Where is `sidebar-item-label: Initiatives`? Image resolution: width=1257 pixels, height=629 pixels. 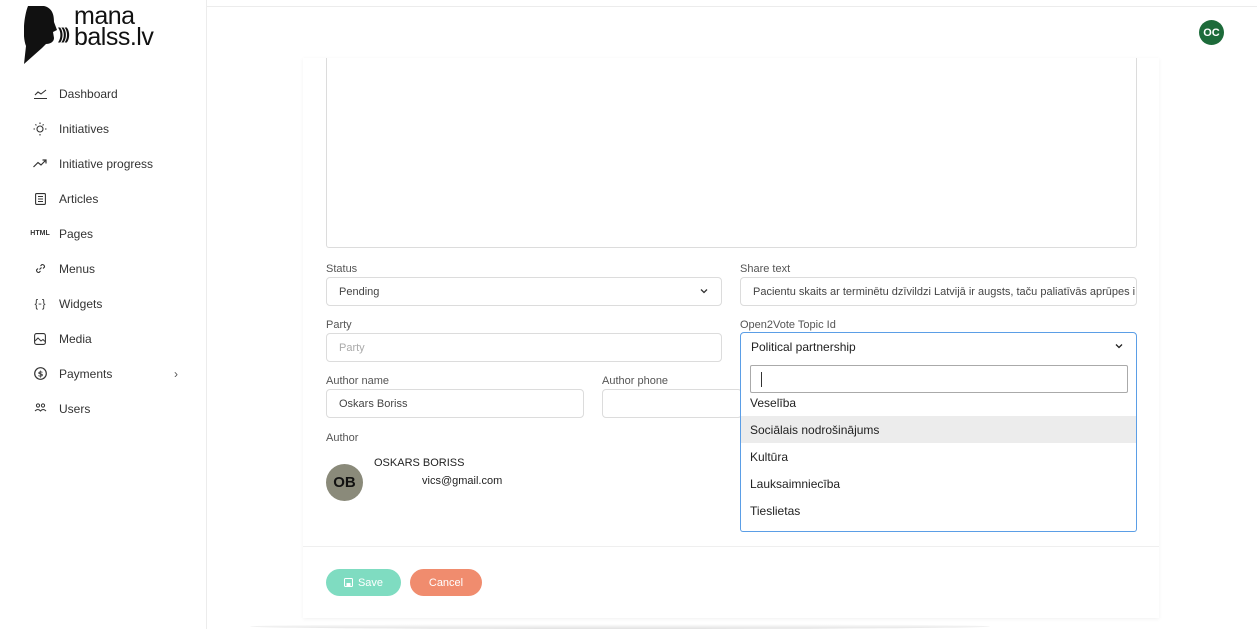 sidebar-item-label: Initiatives is located at coordinates (84, 128).